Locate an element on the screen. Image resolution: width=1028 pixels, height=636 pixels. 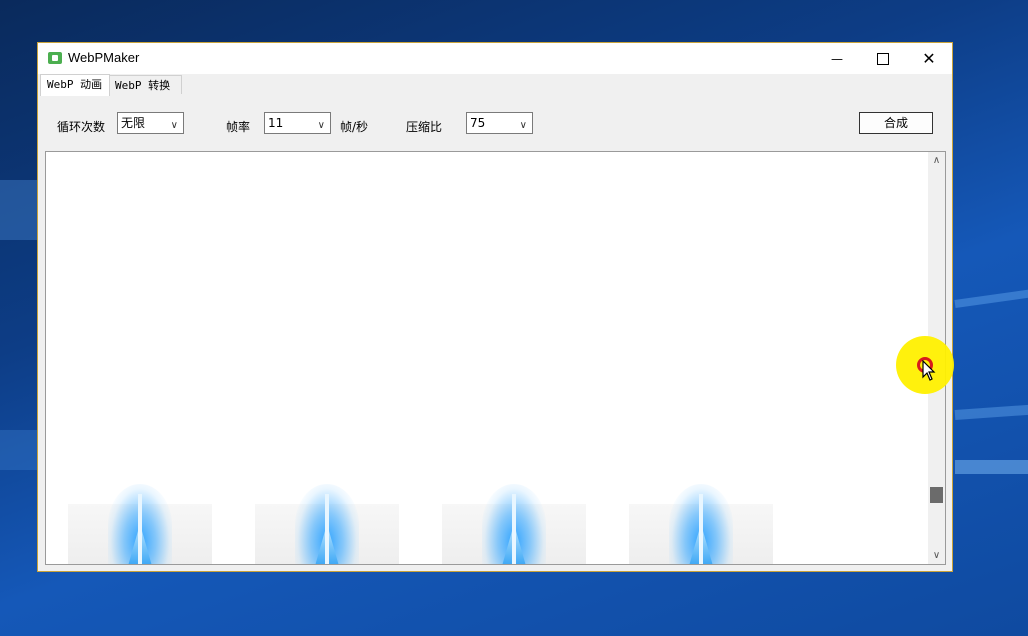
close-icon: ✕ is located at coordinates (929, 58).